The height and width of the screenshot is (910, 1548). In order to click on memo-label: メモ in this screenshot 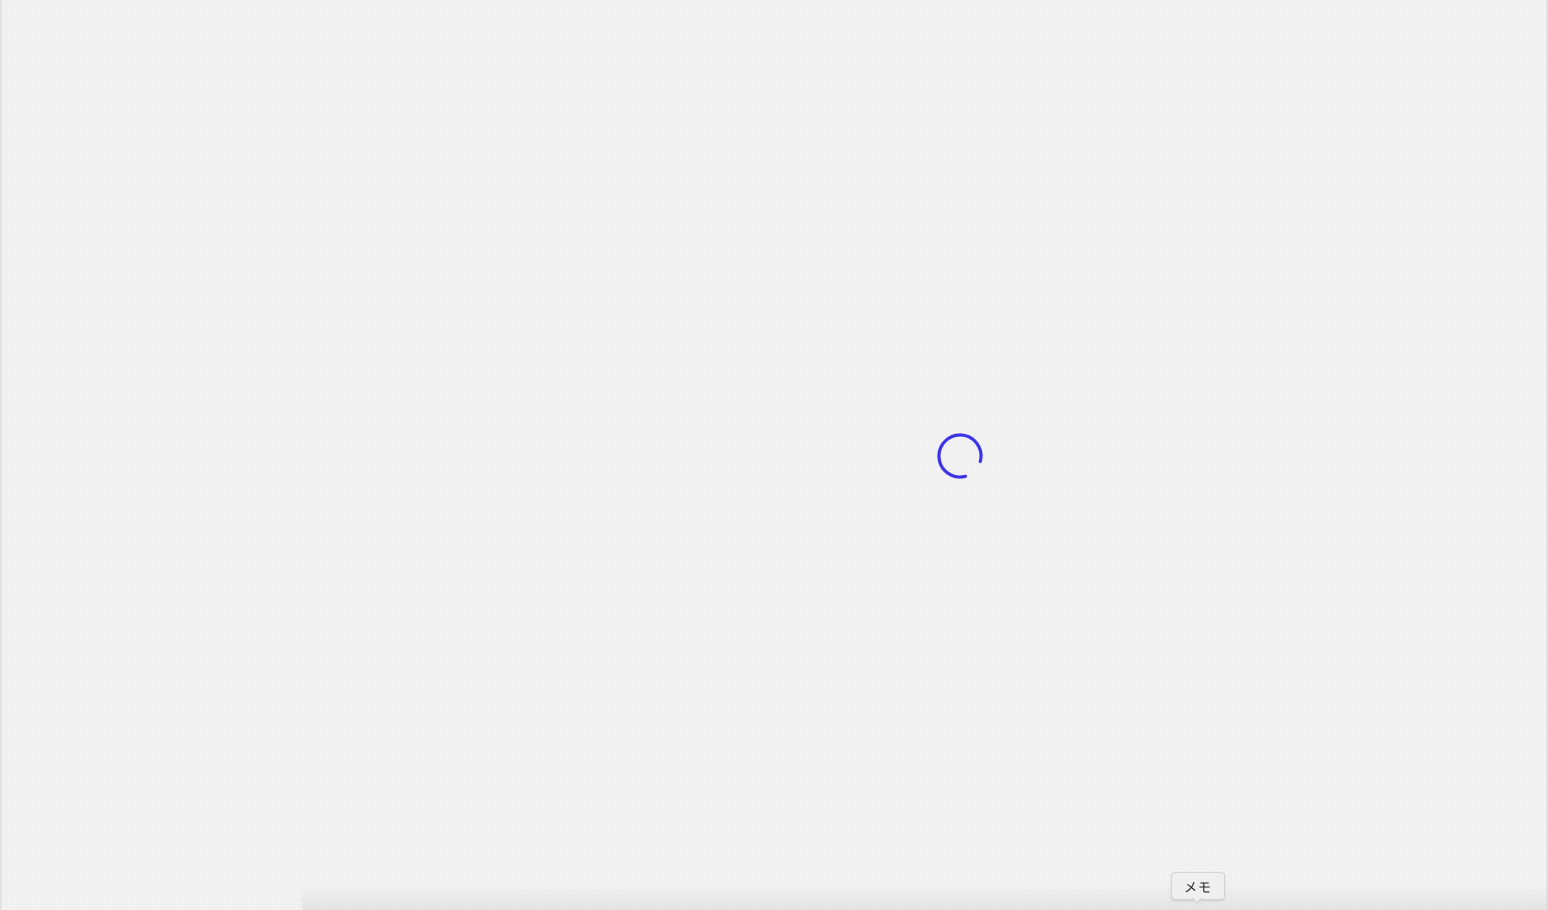, I will do `click(1197, 888)`.